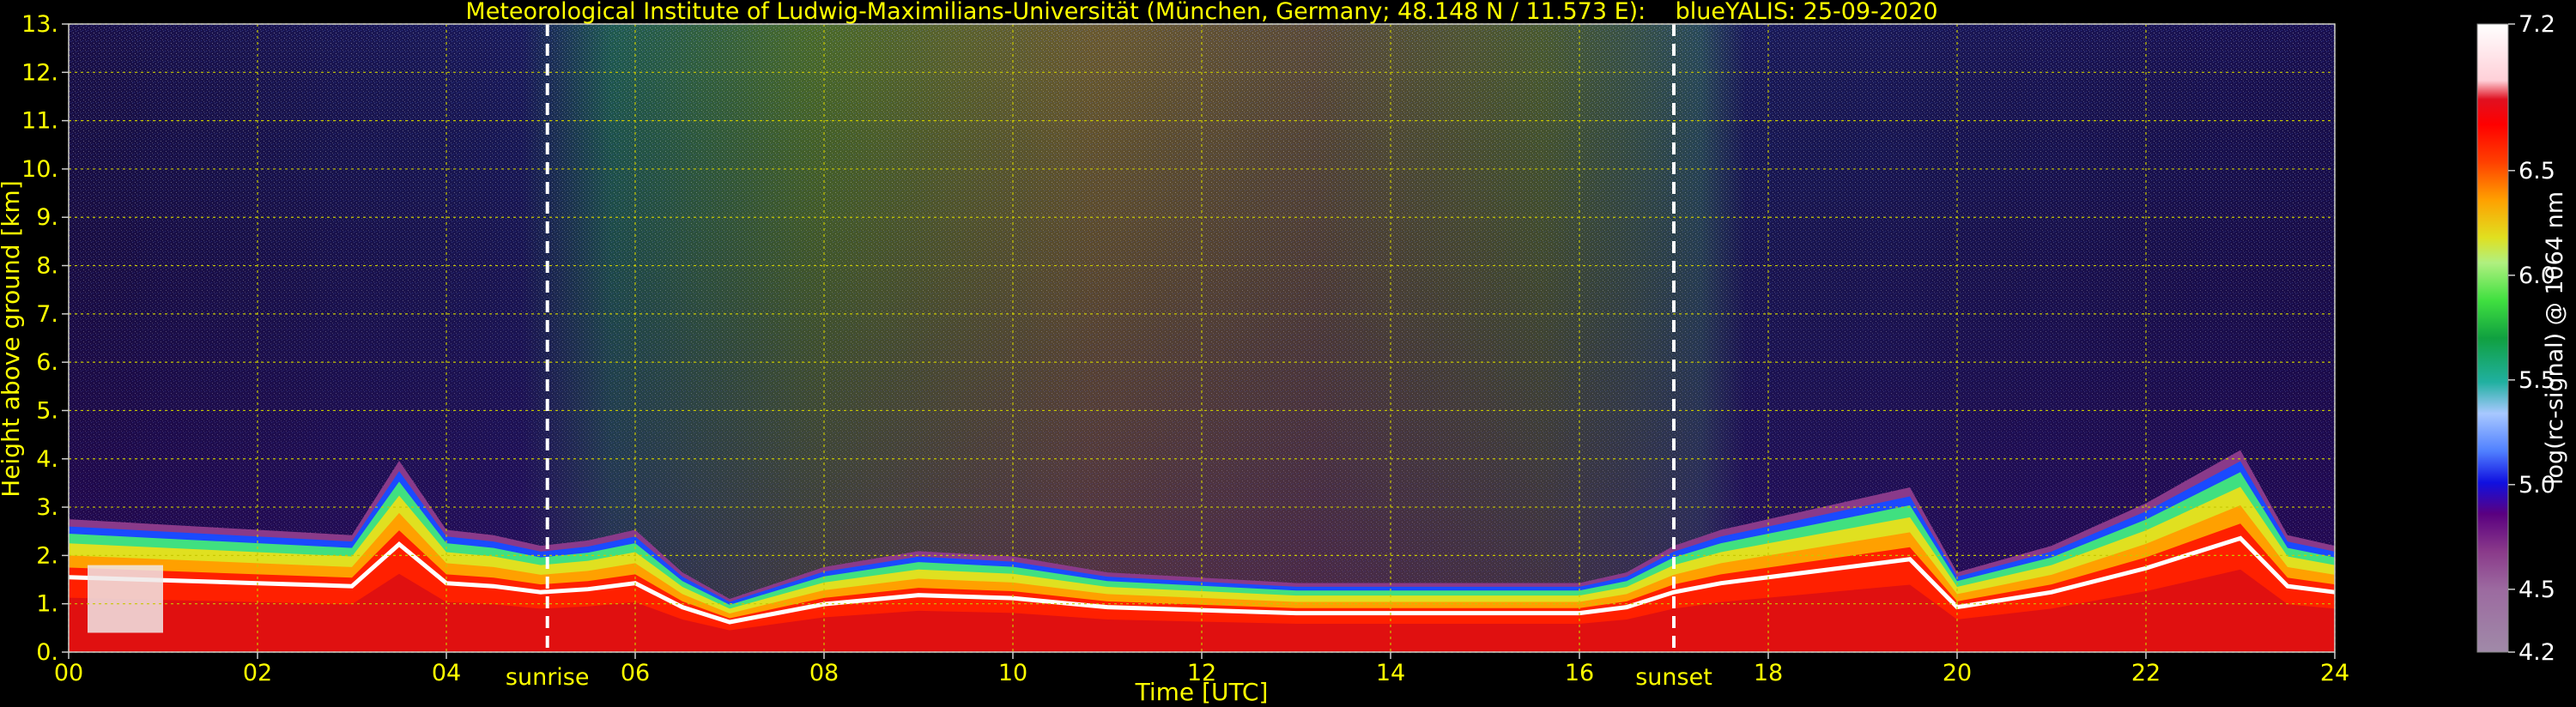 This screenshot has height=707, width=2576. What do you see at coordinates (47, 555) in the screenshot?
I see `y-tick-label: 2.` at bounding box center [47, 555].